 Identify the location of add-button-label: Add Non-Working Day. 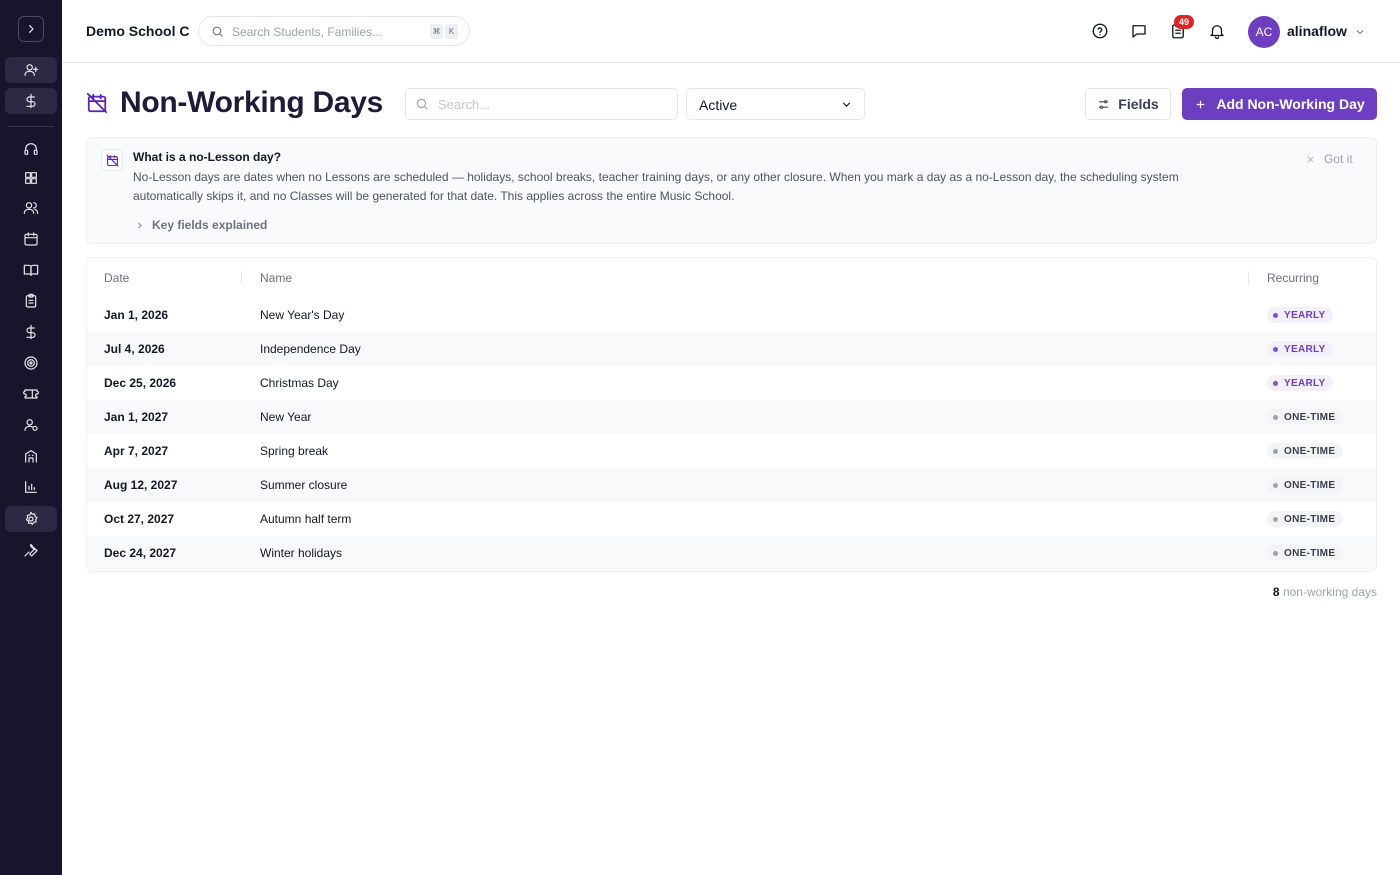
(1290, 104).